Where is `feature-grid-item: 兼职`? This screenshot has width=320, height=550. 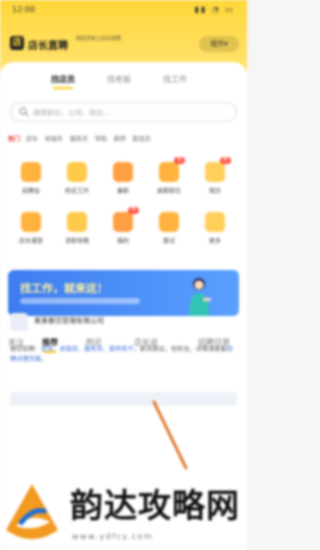 feature-grid-item: 兼职 is located at coordinates (123, 182).